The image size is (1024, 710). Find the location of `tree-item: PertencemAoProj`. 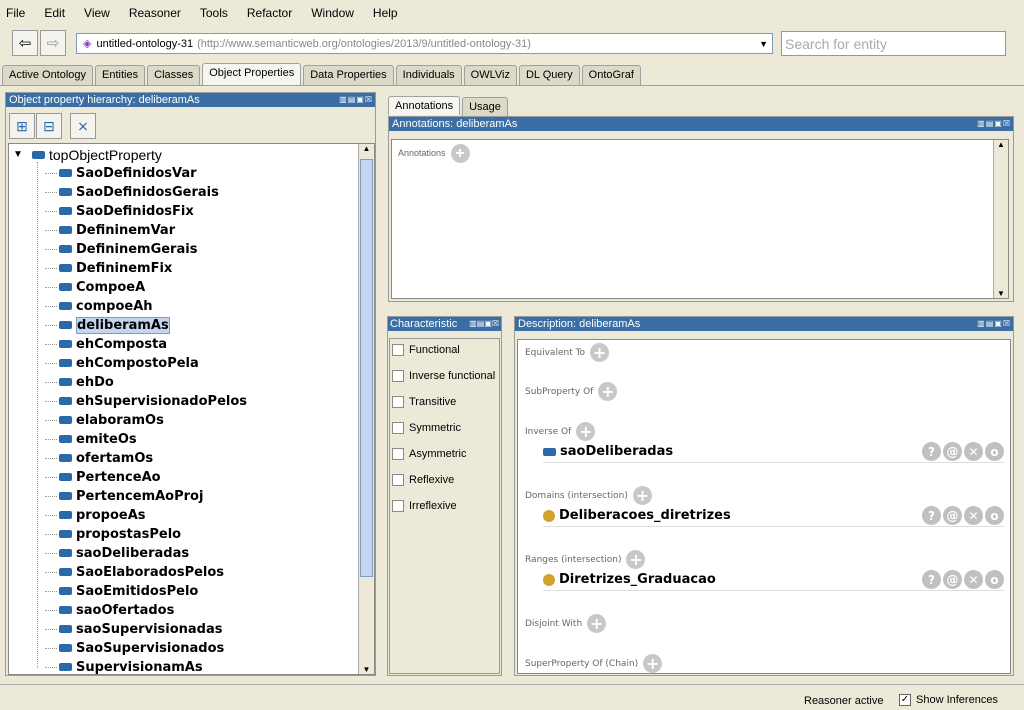

tree-item: PertencemAoProj is located at coordinates (123, 496).